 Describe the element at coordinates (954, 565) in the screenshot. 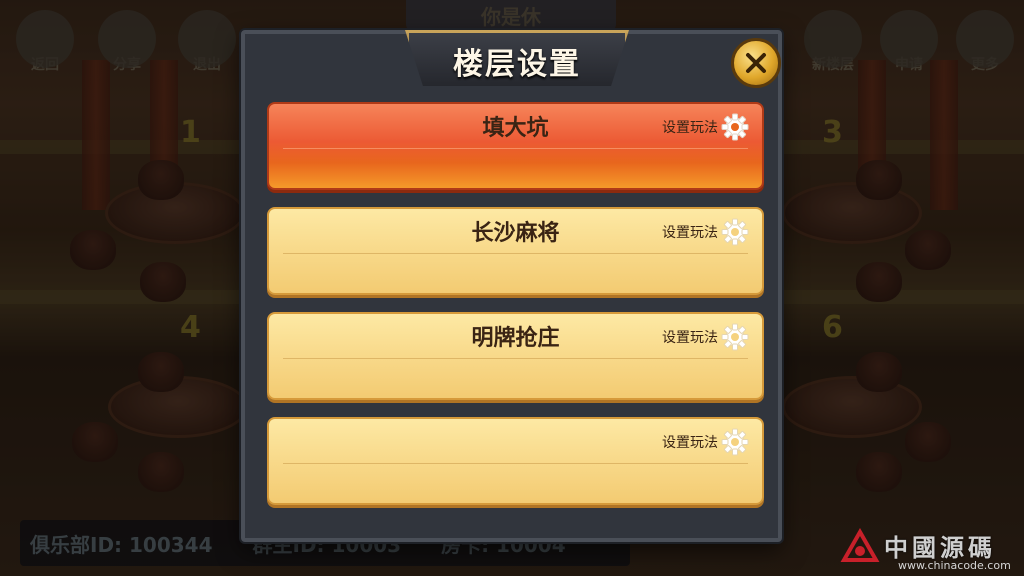

I see `watermark-url: www.chinacode.com` at that location.